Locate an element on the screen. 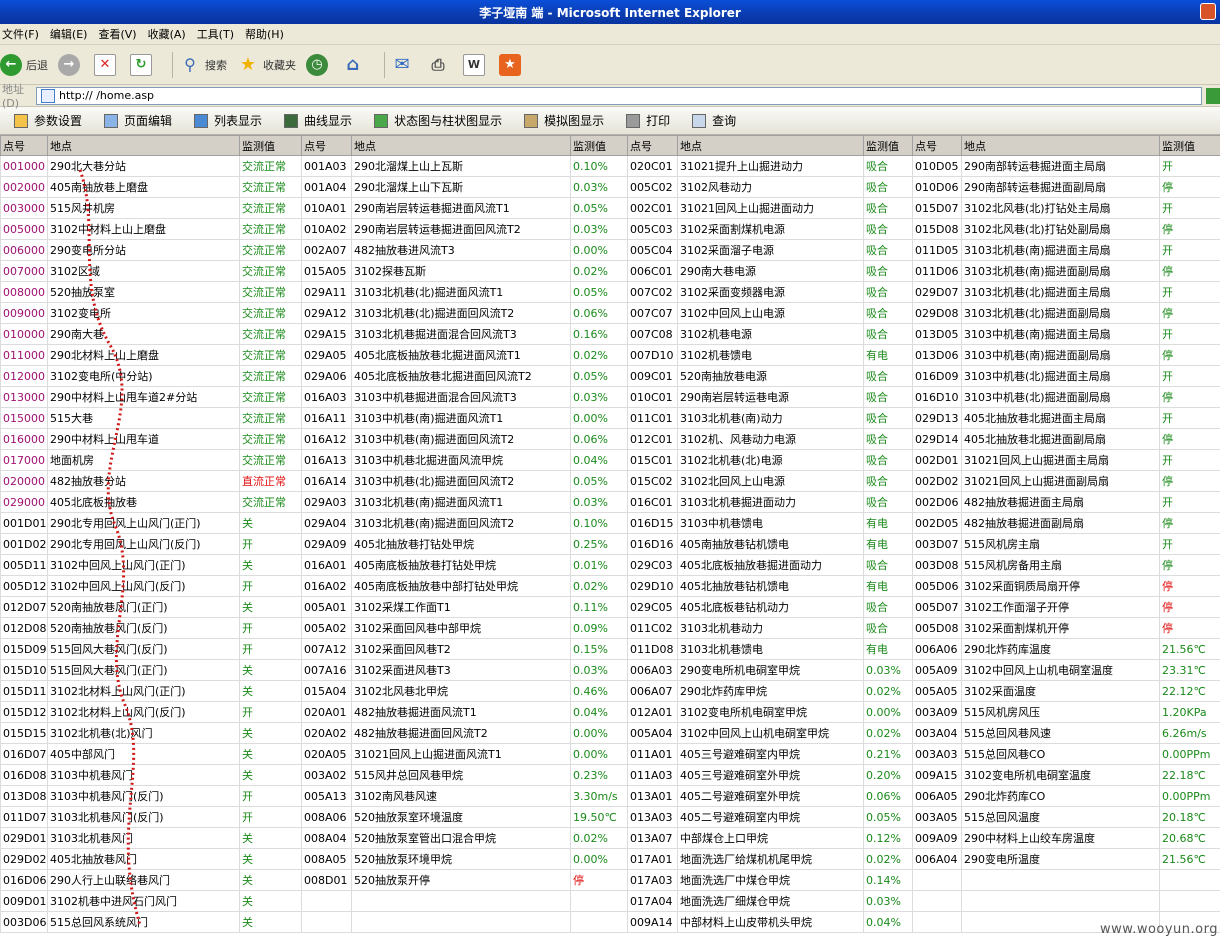 The image size is (1220, 939). close-window-button is located at coordinates (1208, 11).